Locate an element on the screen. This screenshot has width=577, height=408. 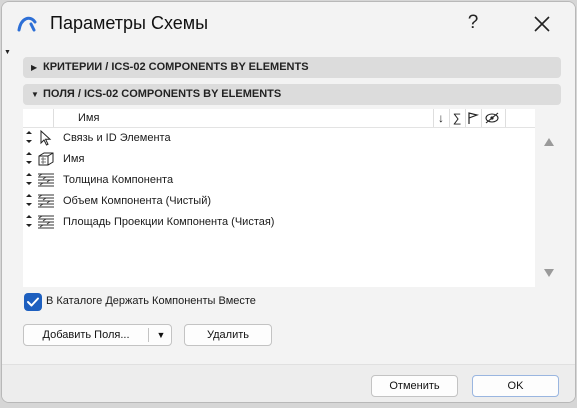
delete-button: Удалить is located at coordinates (228, 335).